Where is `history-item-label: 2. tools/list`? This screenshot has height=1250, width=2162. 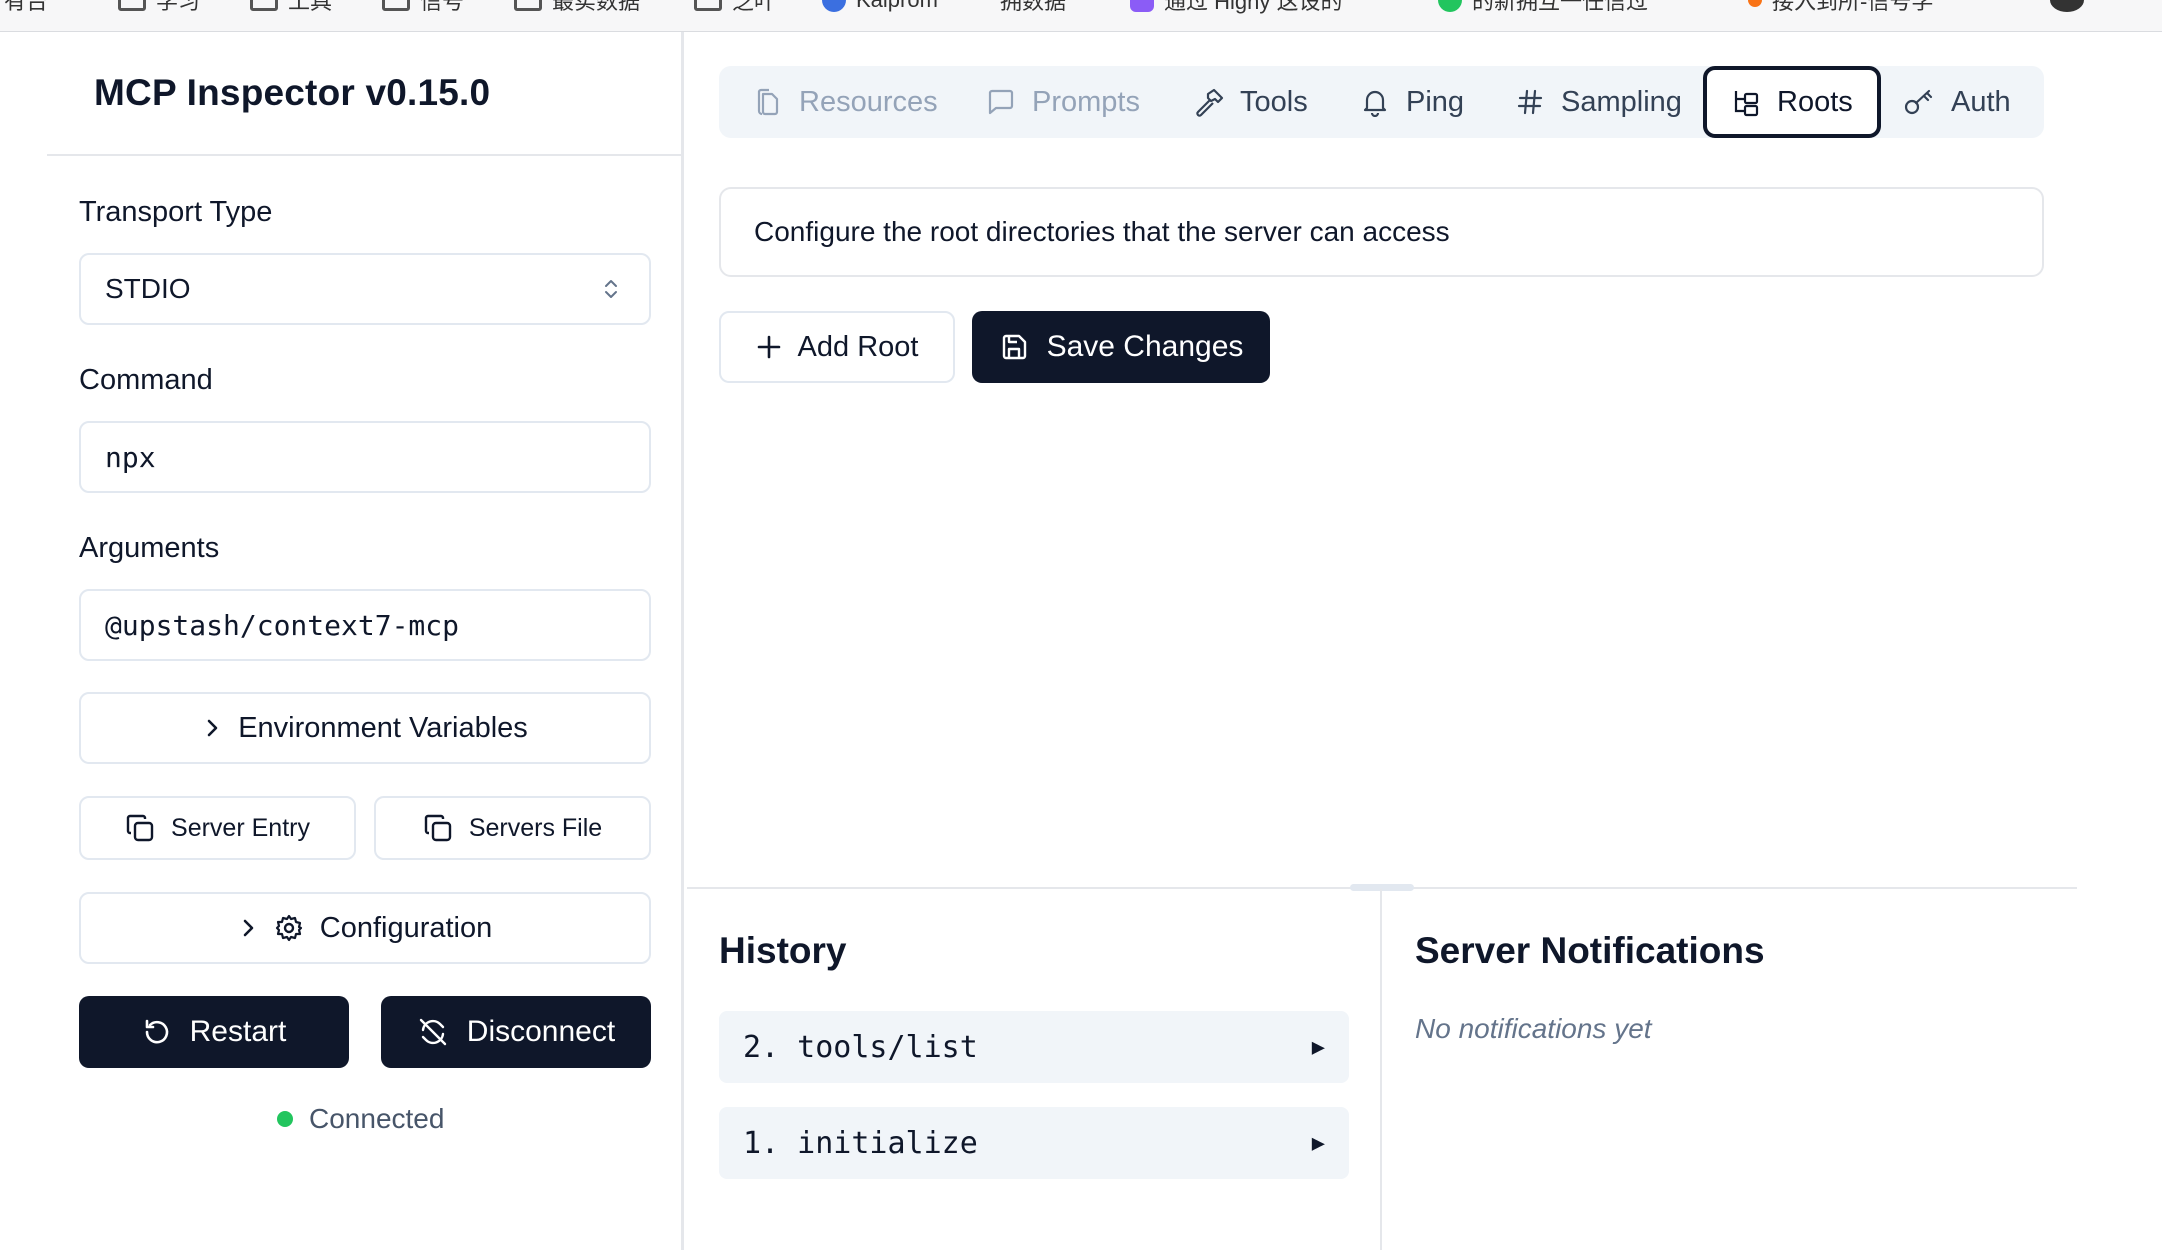 history-item-label: 2. tools/list is located at coordinates (860, 1047).